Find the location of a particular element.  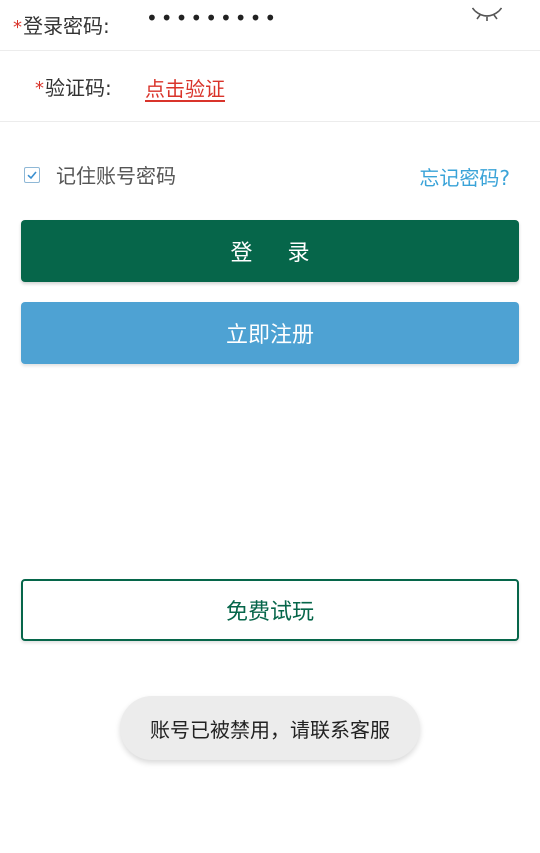

remember-password-toggle: 记住账号密码 is located at coordinates (100, 174).